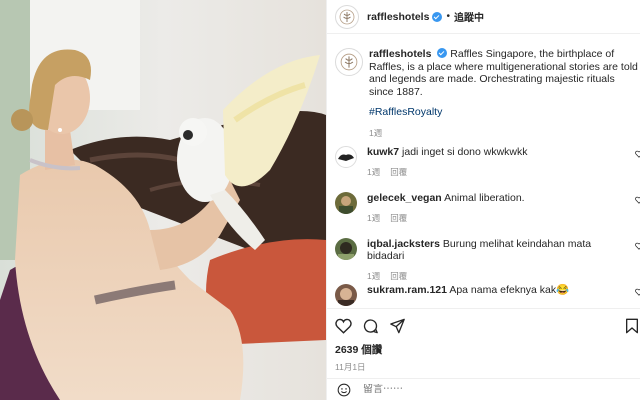 The image size is (640, 400). I want to click on comment-item: sukram.ram.121 Apa nama efeknya kak😂, so click(487, 295).